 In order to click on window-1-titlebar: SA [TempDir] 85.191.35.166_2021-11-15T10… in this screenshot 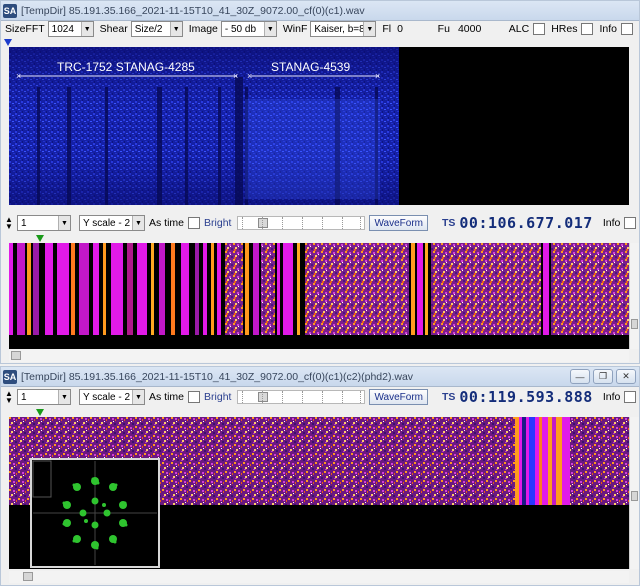, I will do `click(320, 11)`.